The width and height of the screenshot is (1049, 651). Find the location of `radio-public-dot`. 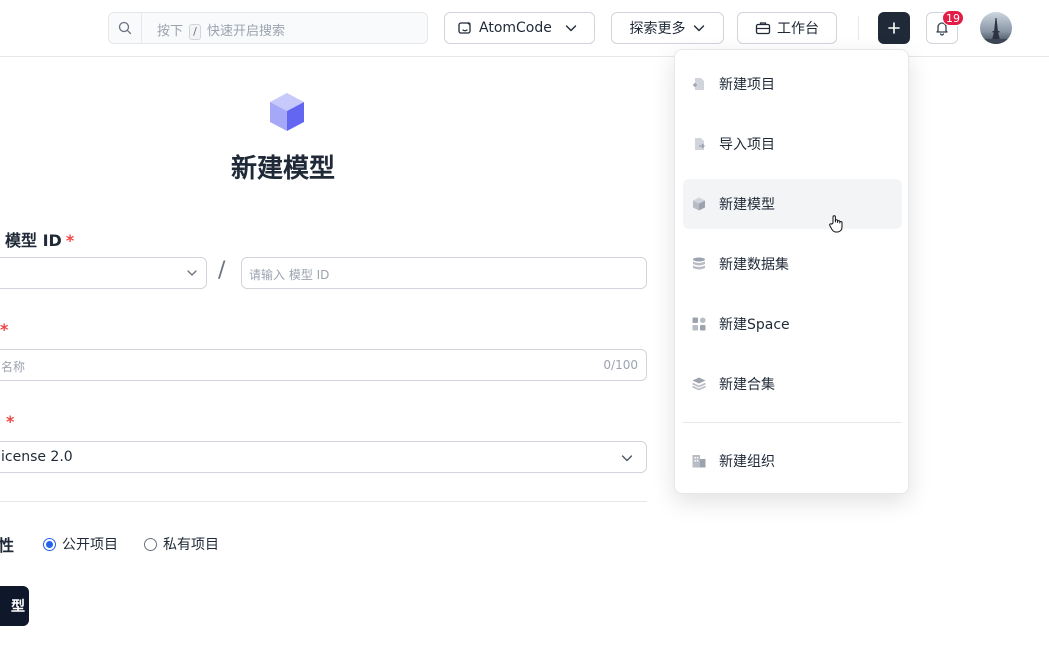

radio-public-dot is located at coordinates (49, 544).